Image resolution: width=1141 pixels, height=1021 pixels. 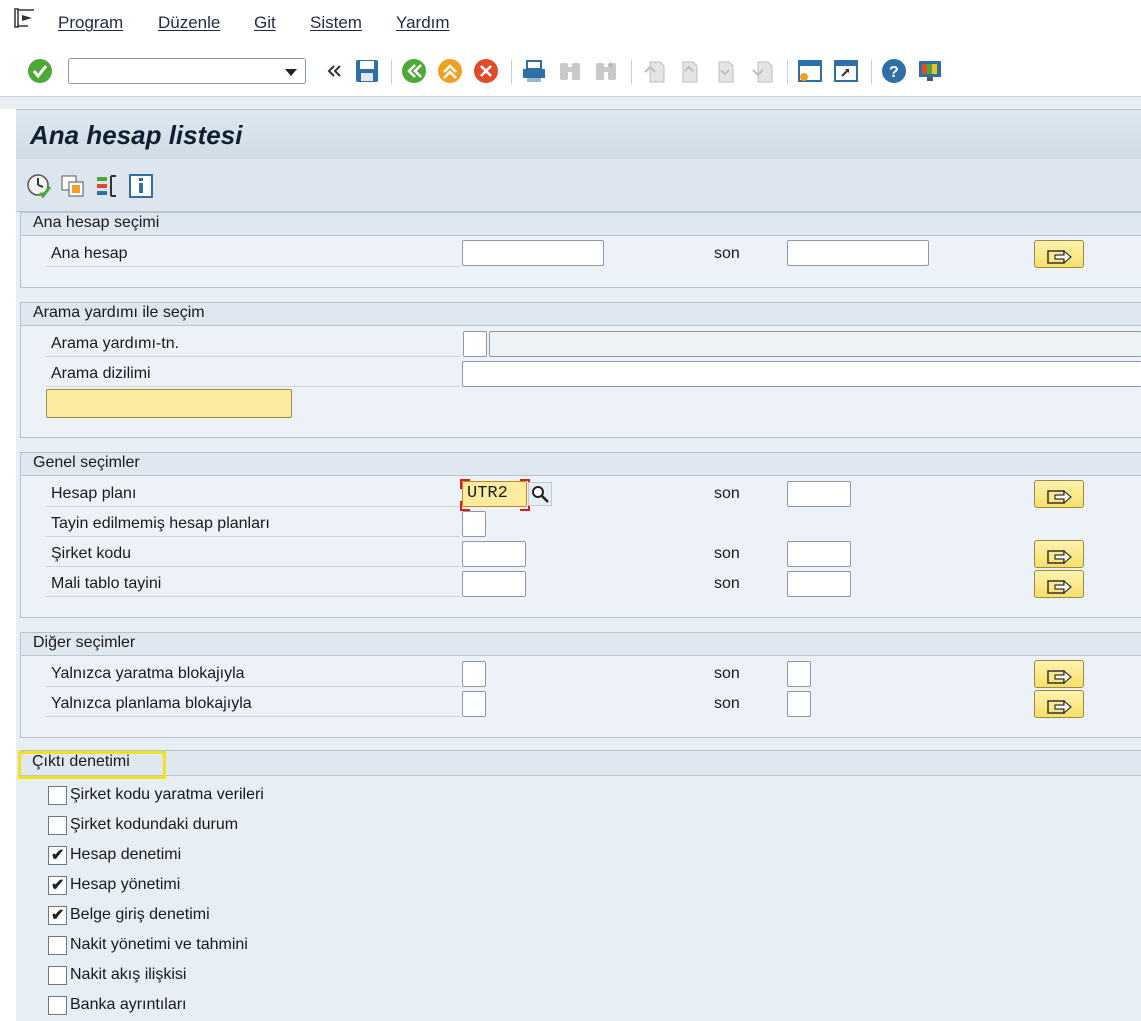 What do you see at coordinates (140, 914) in the screenshot?
I see `checkbox-label: Belge giriş denetimi` at bounding box center [140, 914].